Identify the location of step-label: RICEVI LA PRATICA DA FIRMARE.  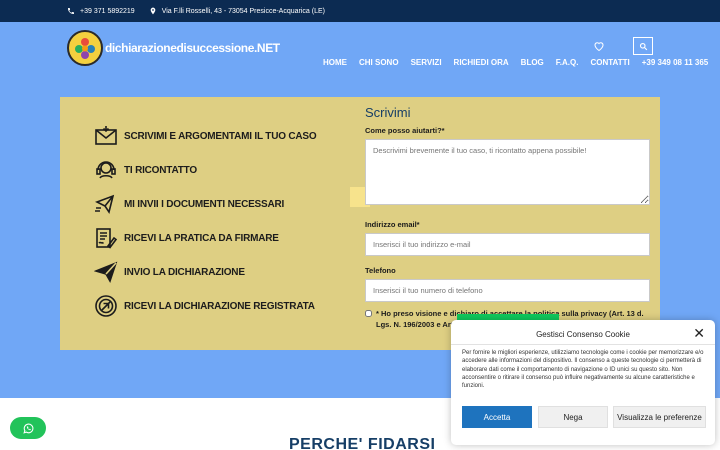
(201, 238).